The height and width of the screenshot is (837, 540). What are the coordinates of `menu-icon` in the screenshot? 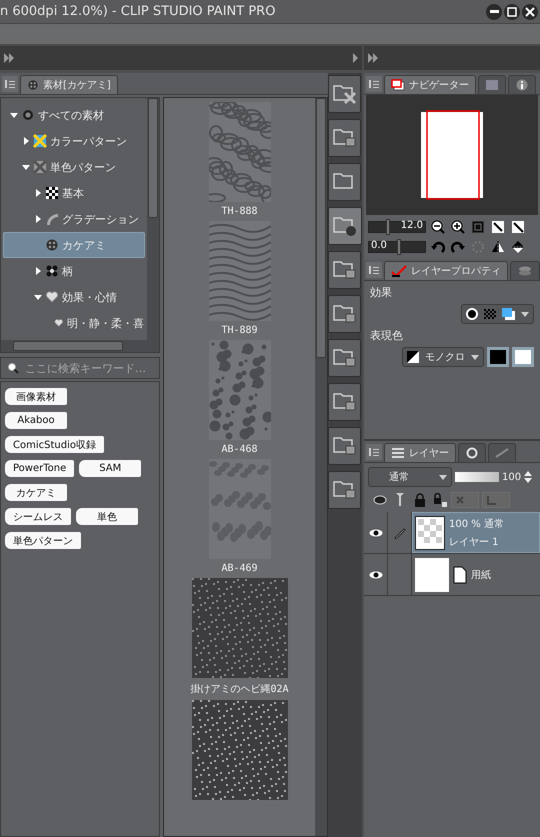 It's located at (10, 84).